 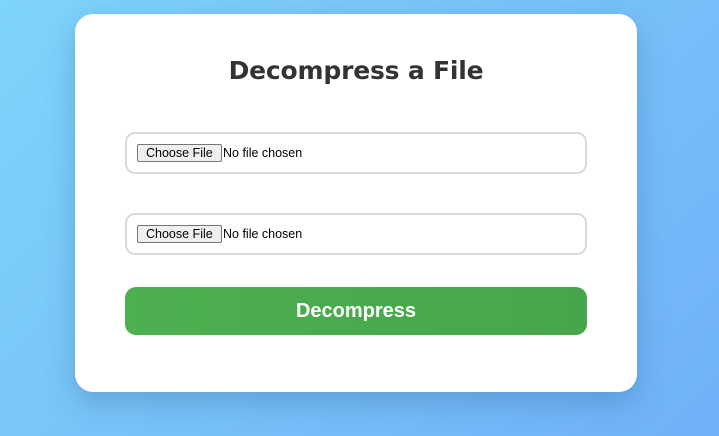 I want to click on decompress-button: Decompress, so click(x=356, y=311).